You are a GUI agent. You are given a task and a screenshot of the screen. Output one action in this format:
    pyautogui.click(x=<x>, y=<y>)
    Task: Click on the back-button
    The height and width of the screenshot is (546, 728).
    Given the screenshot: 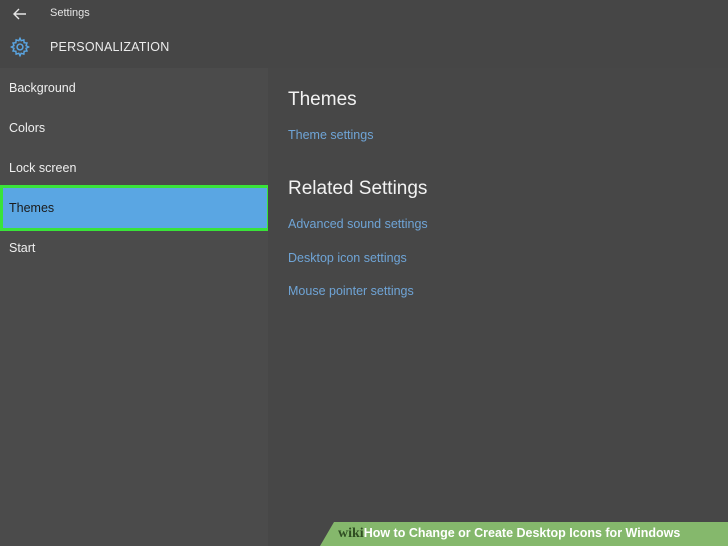 What is the action you would take?
    pyautogui.click(x=20, y=14)
    